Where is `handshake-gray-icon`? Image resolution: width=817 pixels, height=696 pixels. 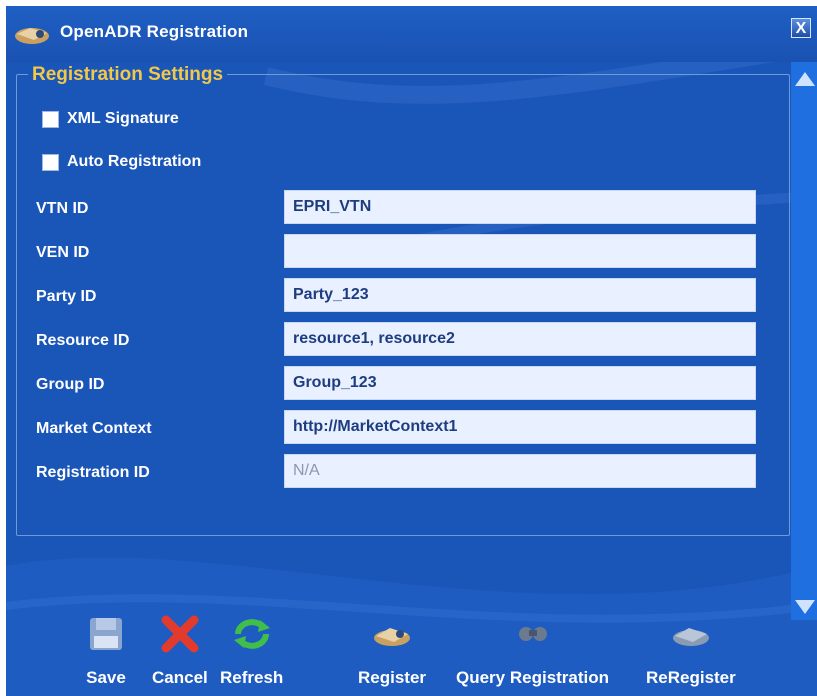
handshake-gray-icon is located at coordinates (690, 637).